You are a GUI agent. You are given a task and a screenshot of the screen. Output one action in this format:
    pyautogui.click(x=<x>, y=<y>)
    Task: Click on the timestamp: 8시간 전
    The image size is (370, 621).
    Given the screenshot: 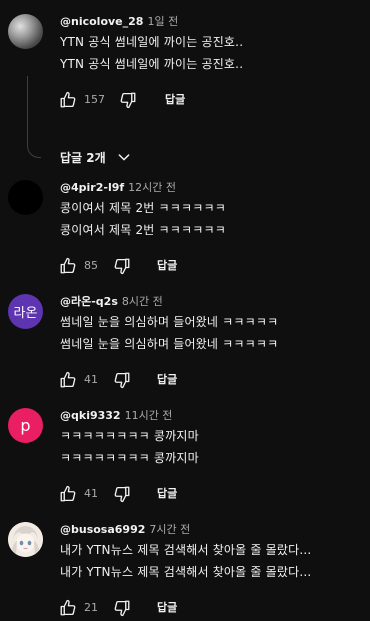 What is the action you would take?
    pyautogui.click(x=142, y=301)
    